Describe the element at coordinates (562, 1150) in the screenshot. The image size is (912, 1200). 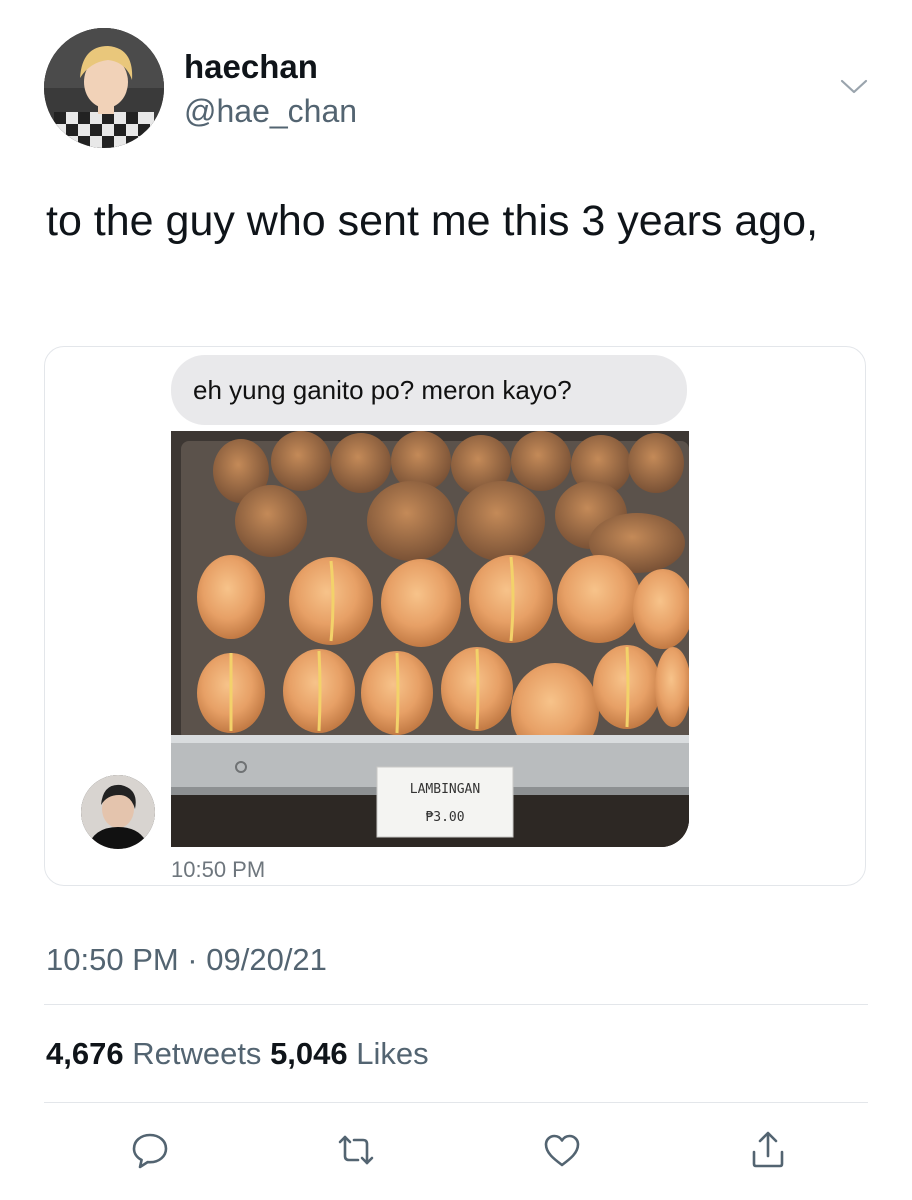
I see `like-icon` at that location.